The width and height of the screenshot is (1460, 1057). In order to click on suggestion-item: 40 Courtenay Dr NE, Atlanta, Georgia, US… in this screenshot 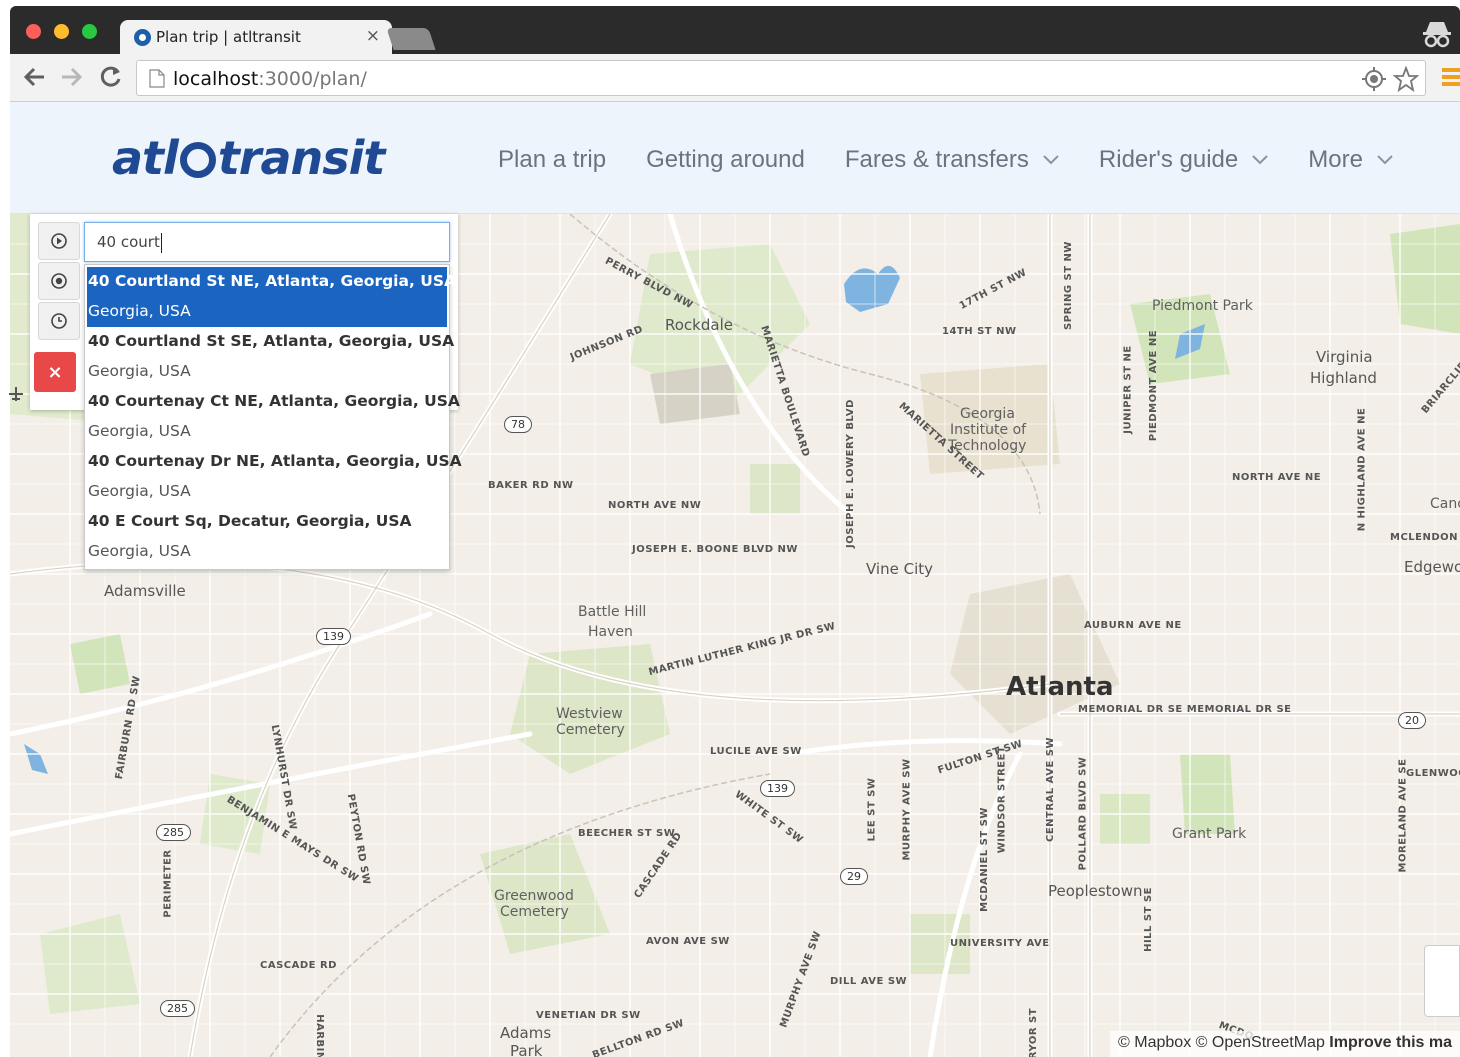, I will do `click(274, 477)`.